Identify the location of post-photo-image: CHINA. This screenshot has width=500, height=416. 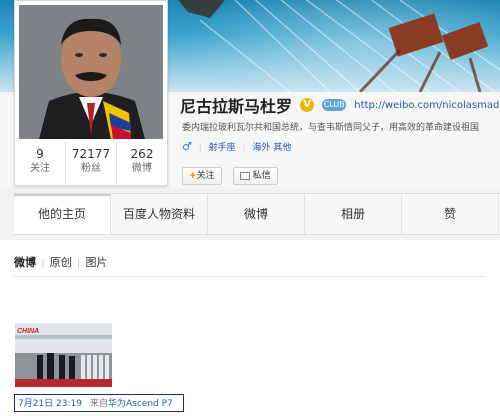
(63, 355).